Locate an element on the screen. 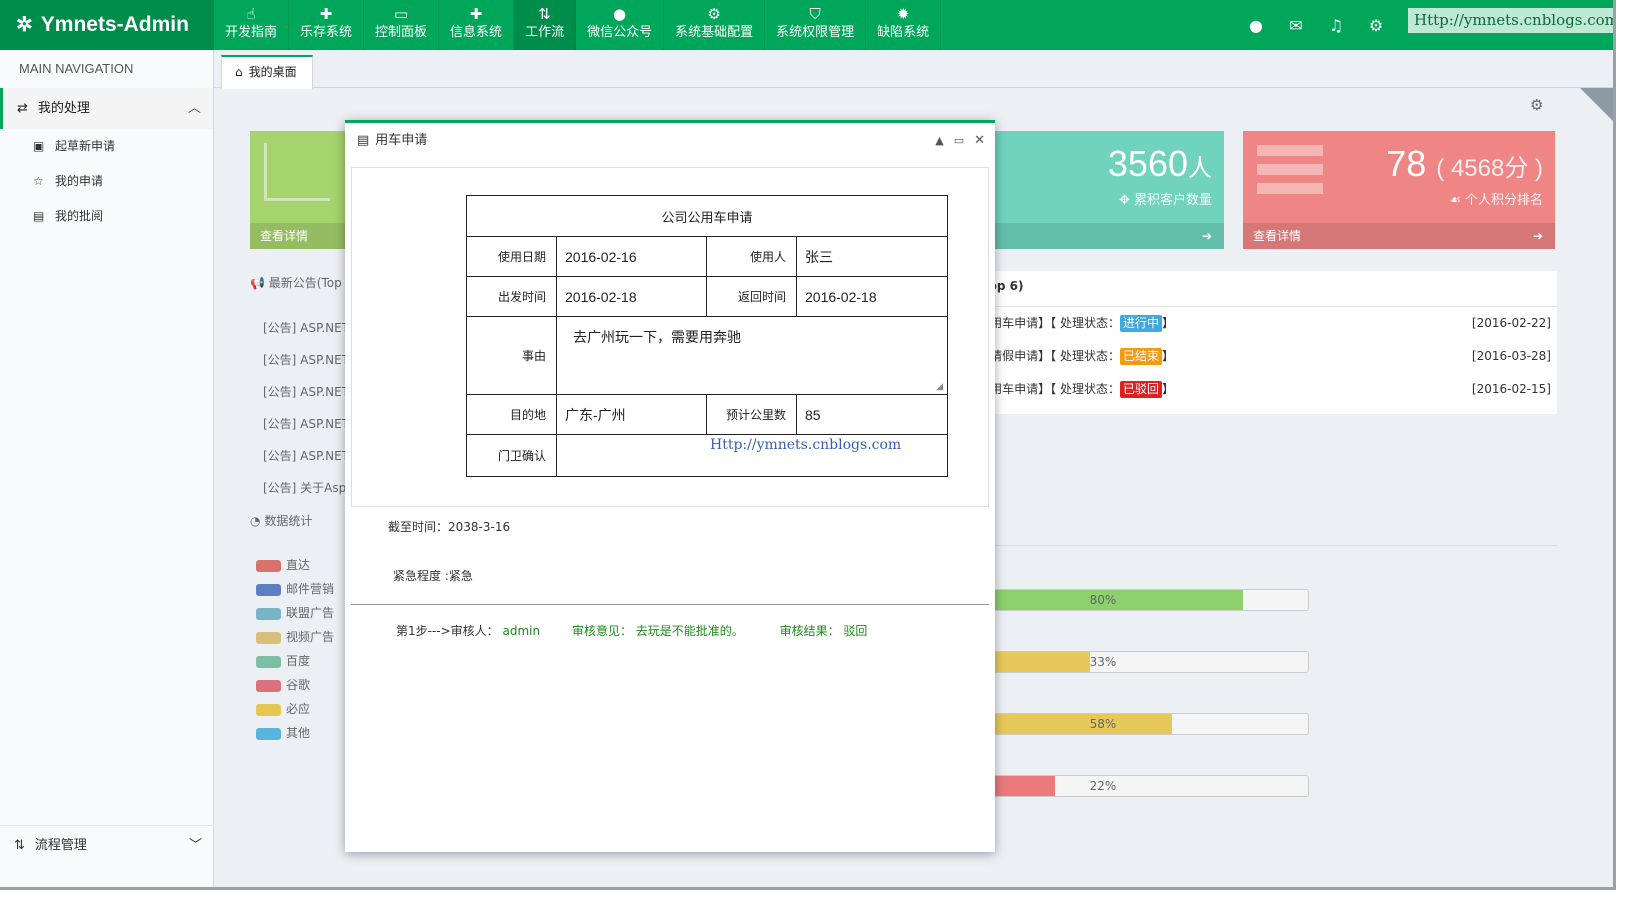 Image resolution: width=1625 pixels, height=897 pixels. settings-gear-icon: ⚙ is located at coordinates (1536, 105).